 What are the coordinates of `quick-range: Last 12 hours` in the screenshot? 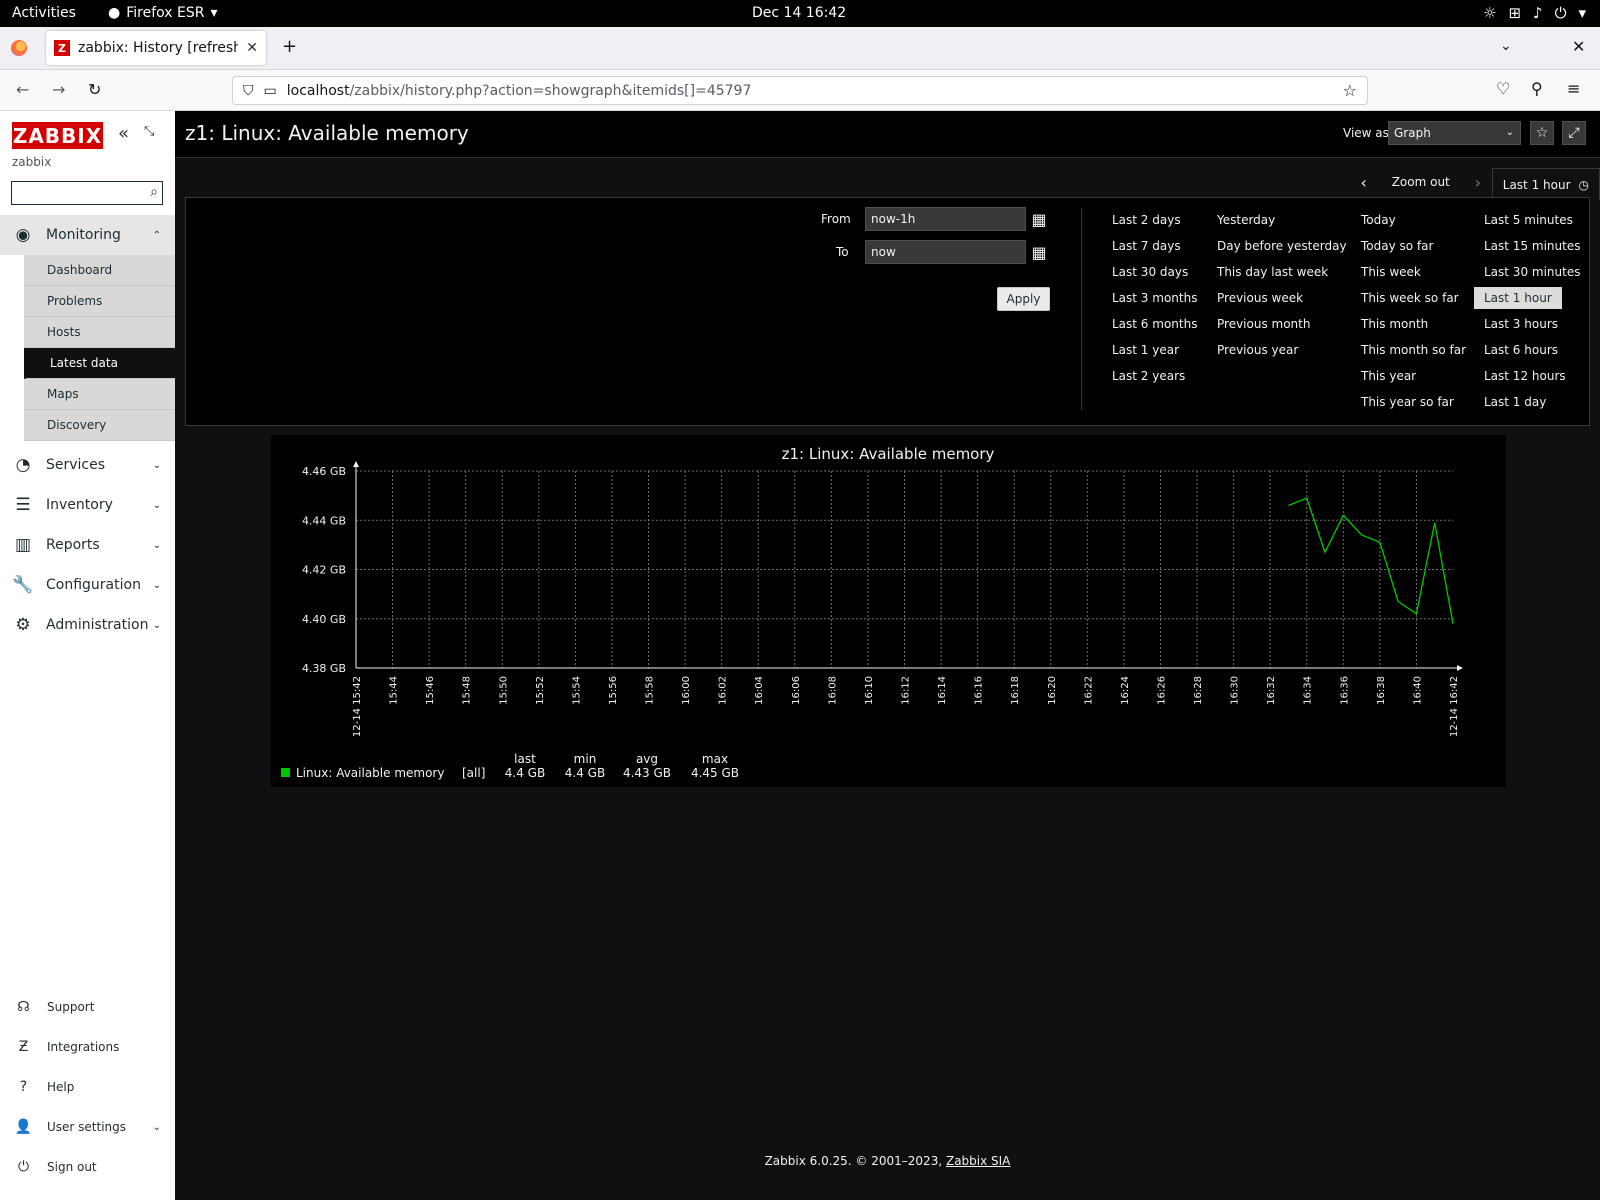 It's located at (1525, 376).